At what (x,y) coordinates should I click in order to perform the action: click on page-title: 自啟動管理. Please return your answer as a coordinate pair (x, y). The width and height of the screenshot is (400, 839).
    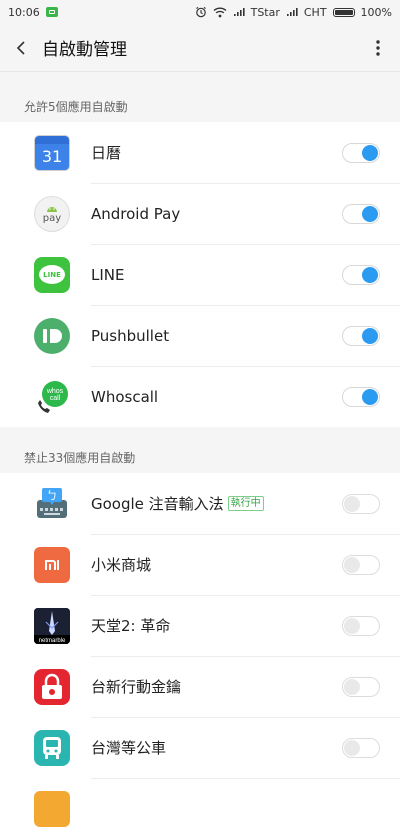
    Looking at the image, I should click on (84, 50).